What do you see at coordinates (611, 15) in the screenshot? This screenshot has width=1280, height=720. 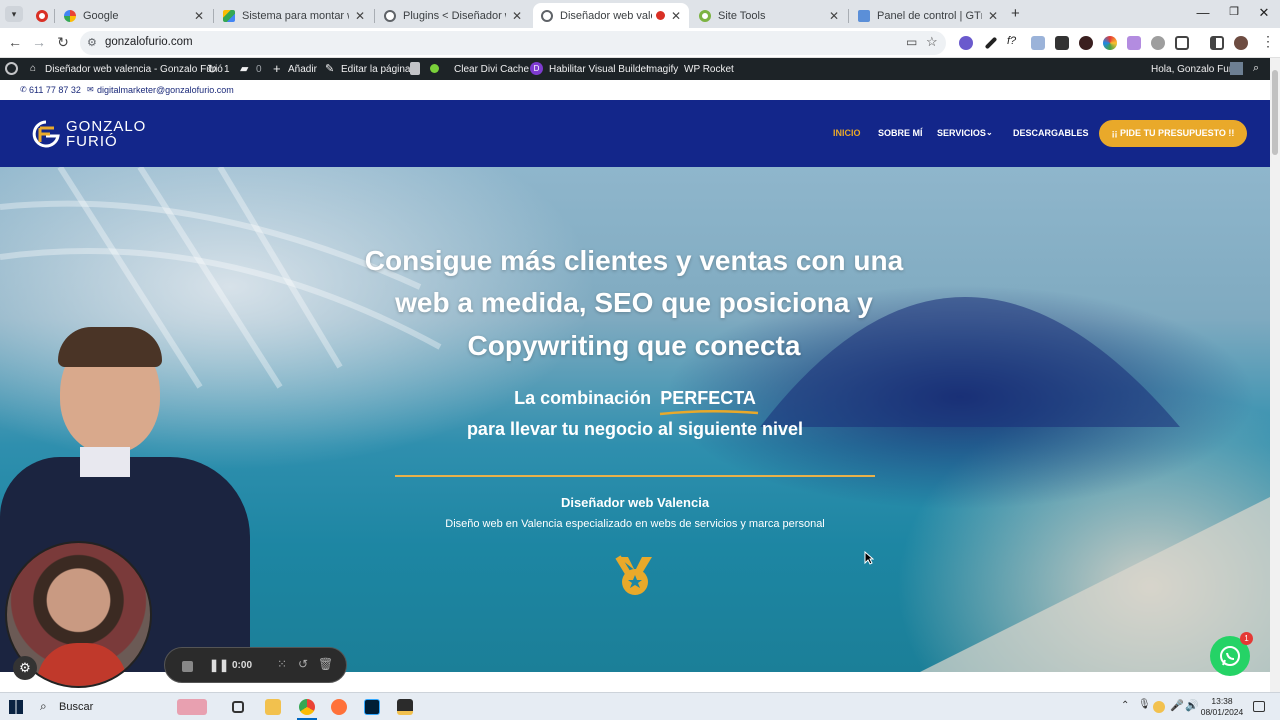 I see `tab-disenador-web-valencia: Diseñador web valencia ✕` at bounding box center [611, 15].